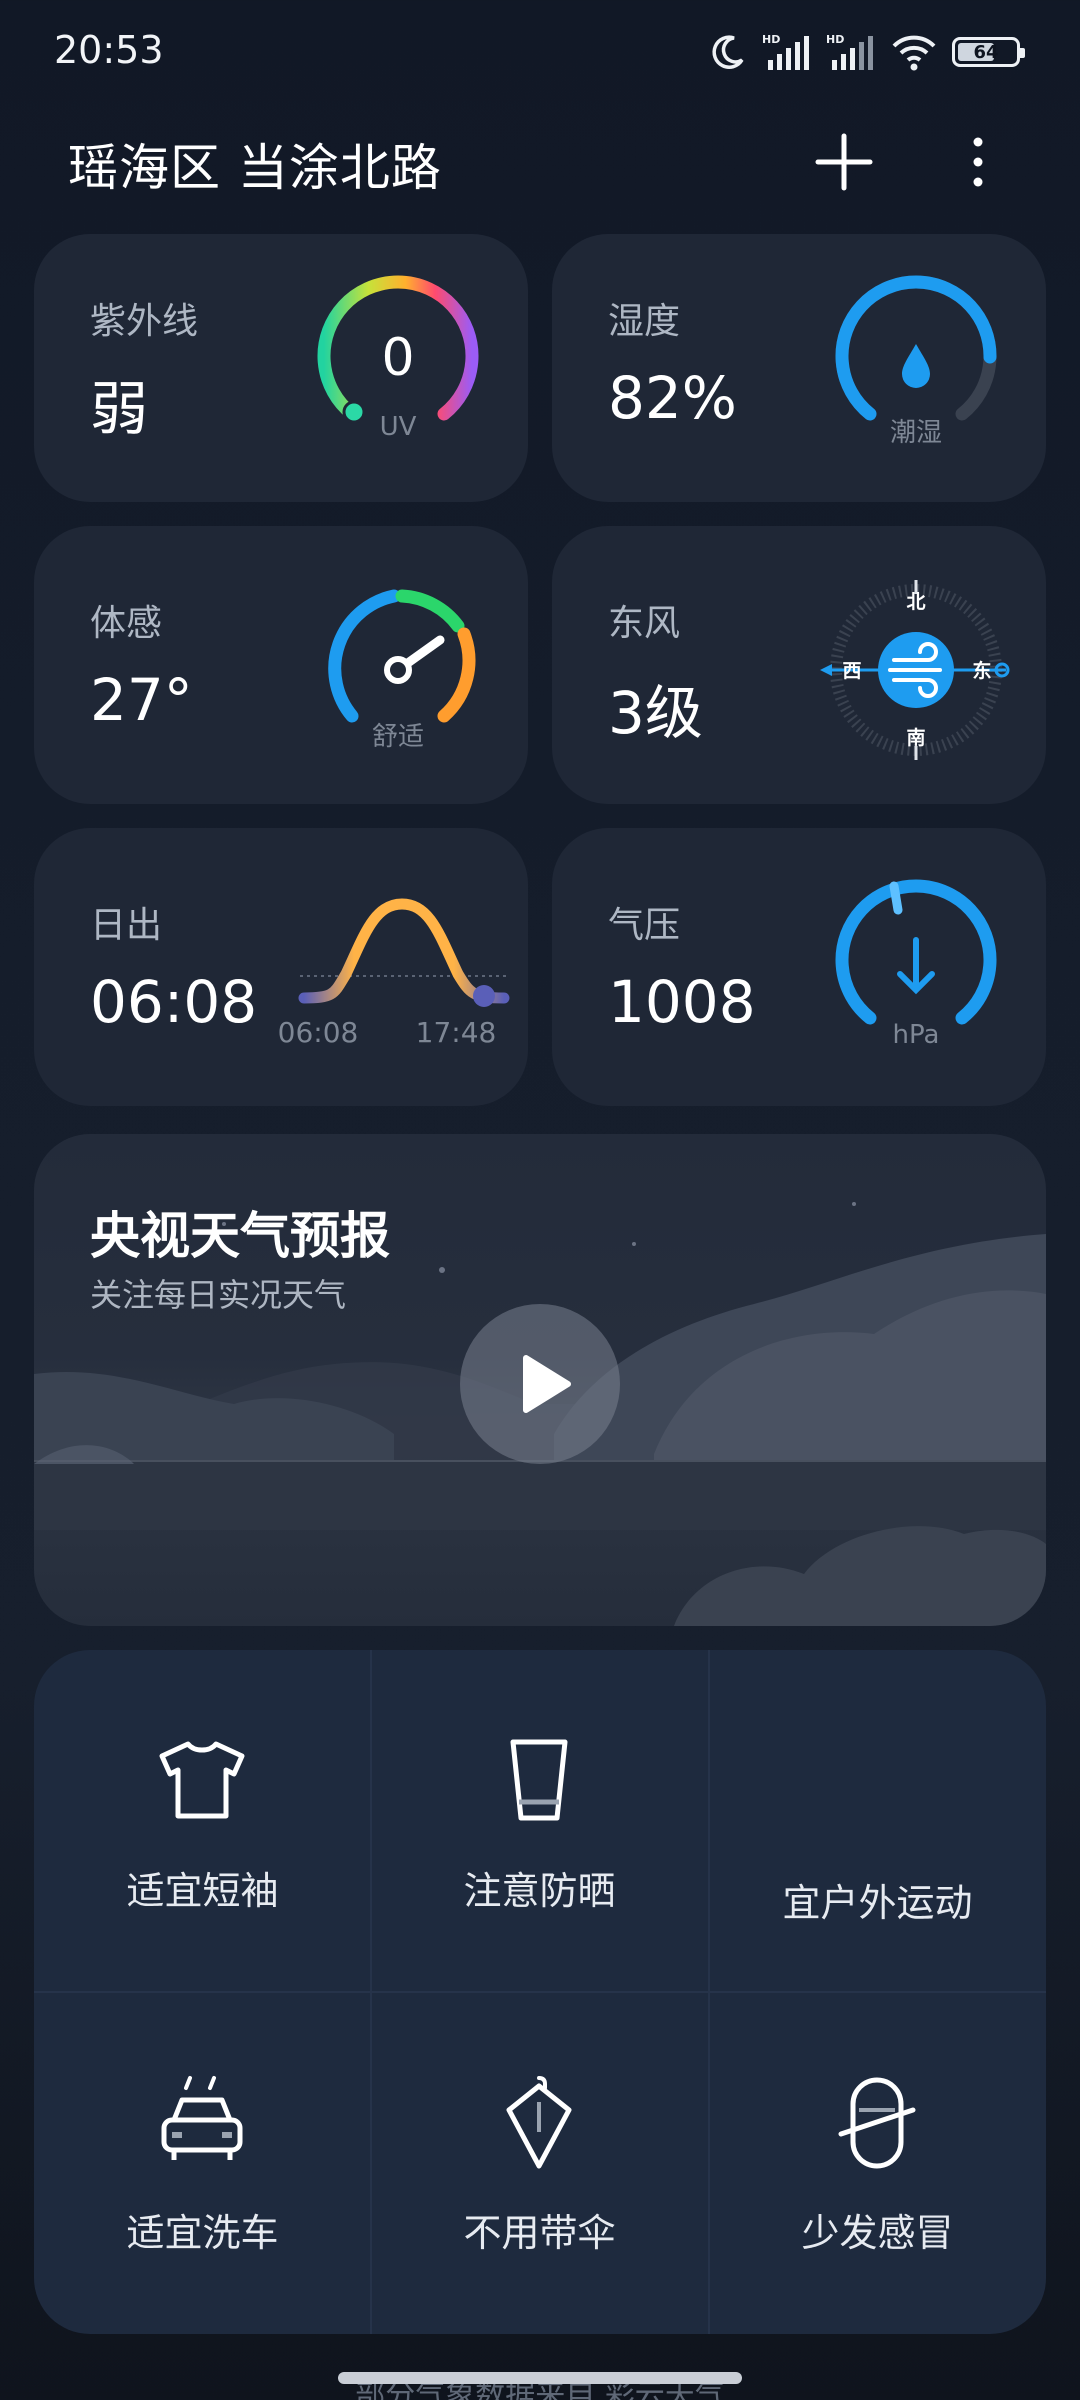  Describe the element at coordinates (849, 51) in the screenshot. I see `signal-2-icon: HD` at that location.